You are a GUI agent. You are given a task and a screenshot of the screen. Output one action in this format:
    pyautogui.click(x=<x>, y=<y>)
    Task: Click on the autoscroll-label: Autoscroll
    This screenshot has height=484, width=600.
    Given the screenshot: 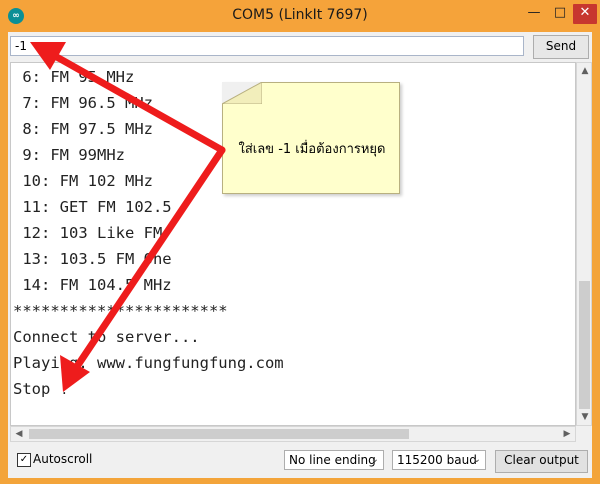 What is the action you would take?
    pyautogui.click(x=63, y=459)
    